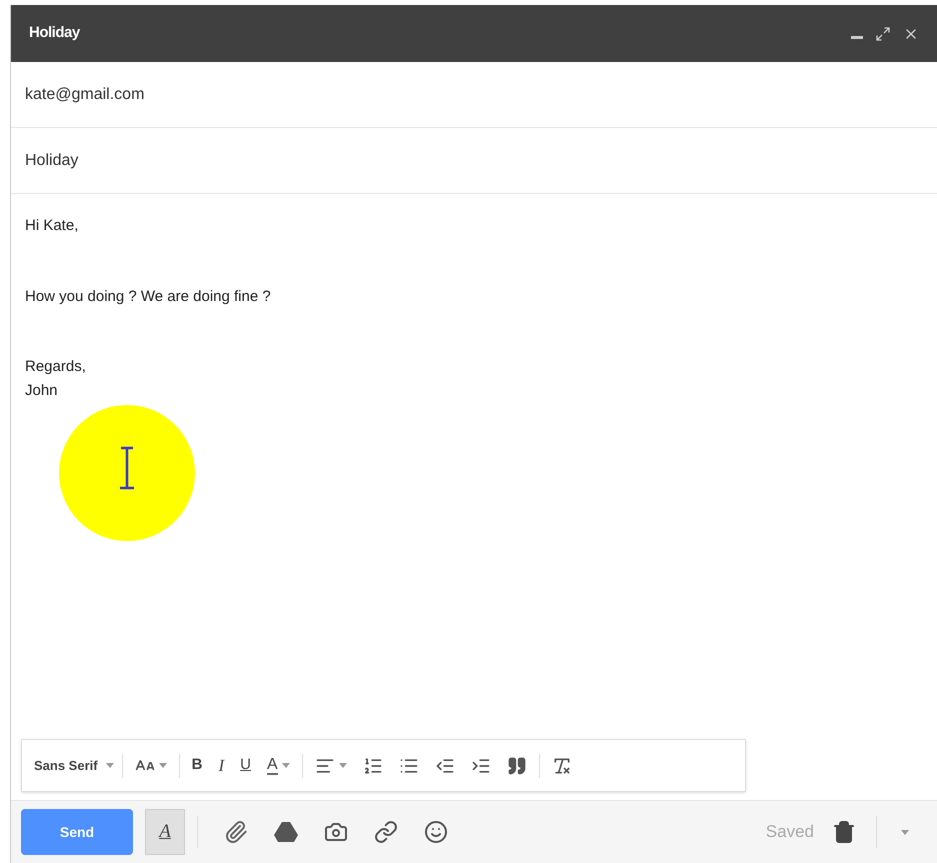 This screenshot has height=863, width=937. I want to click on paperclip-icon, so click(236, 832).